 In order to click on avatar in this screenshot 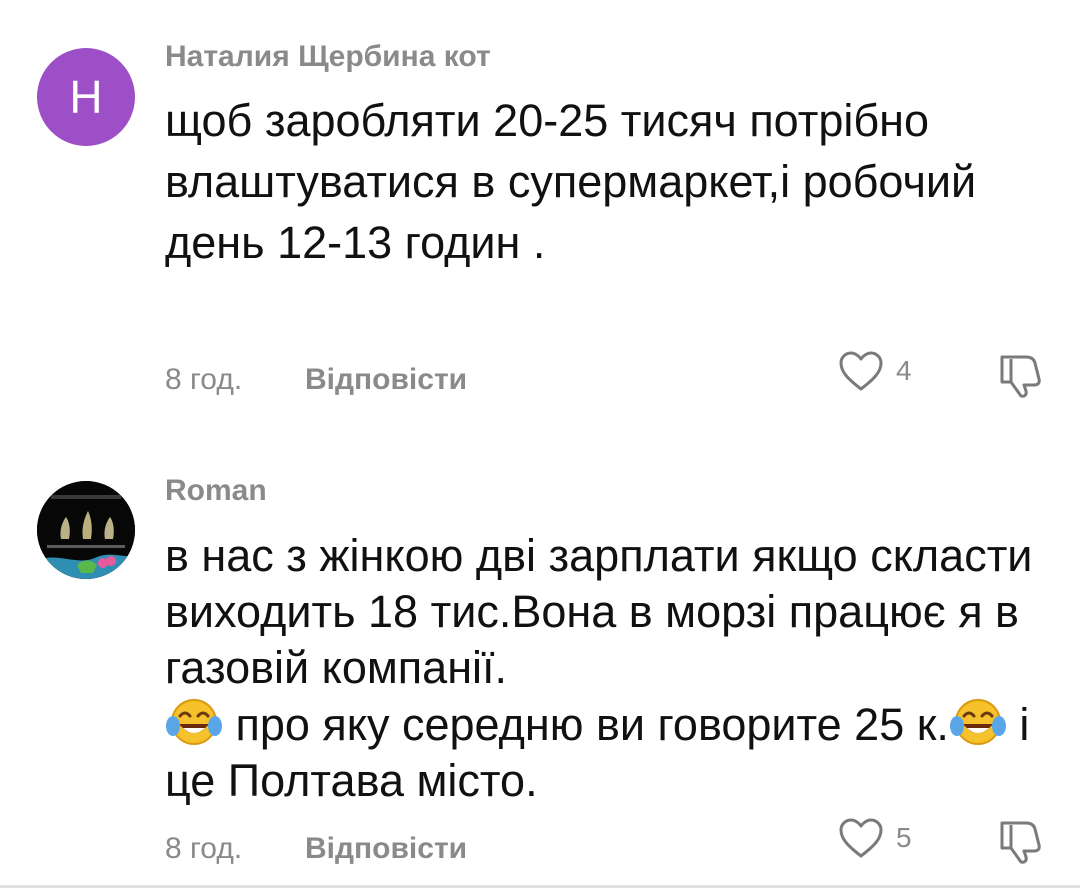, I will do `click(86, 530)`.